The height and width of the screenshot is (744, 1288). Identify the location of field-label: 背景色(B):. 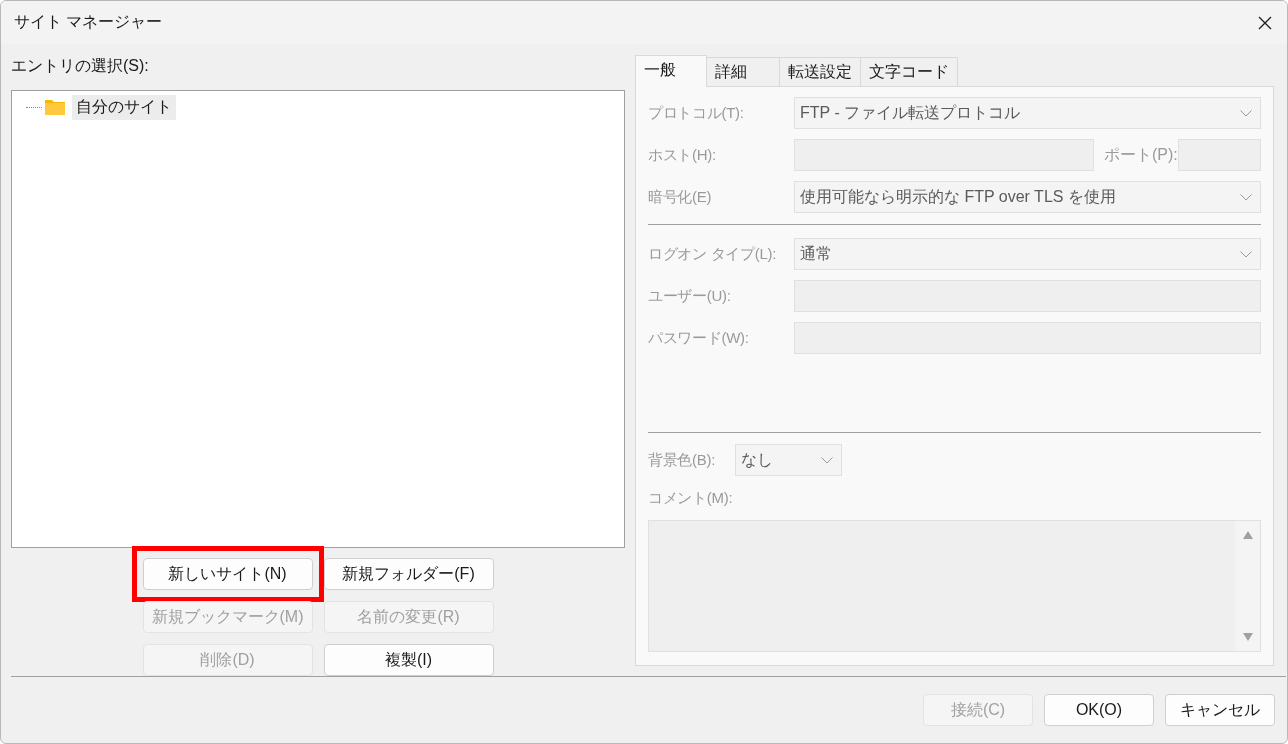
(682, 460).